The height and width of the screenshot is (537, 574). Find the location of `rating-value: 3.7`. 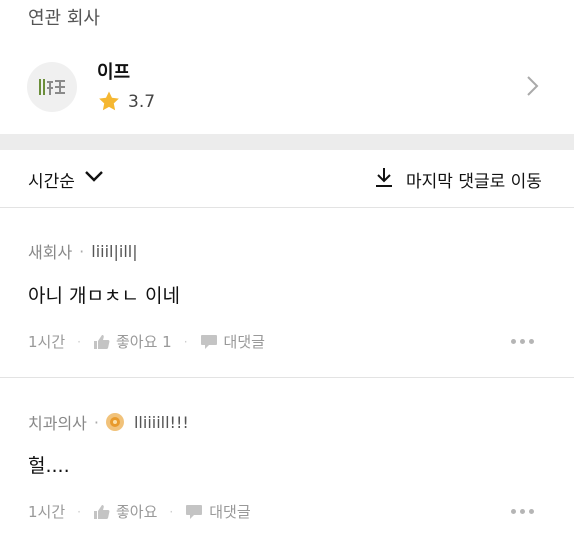

rating-value: 3.7 is located at coordinates (142, 101).